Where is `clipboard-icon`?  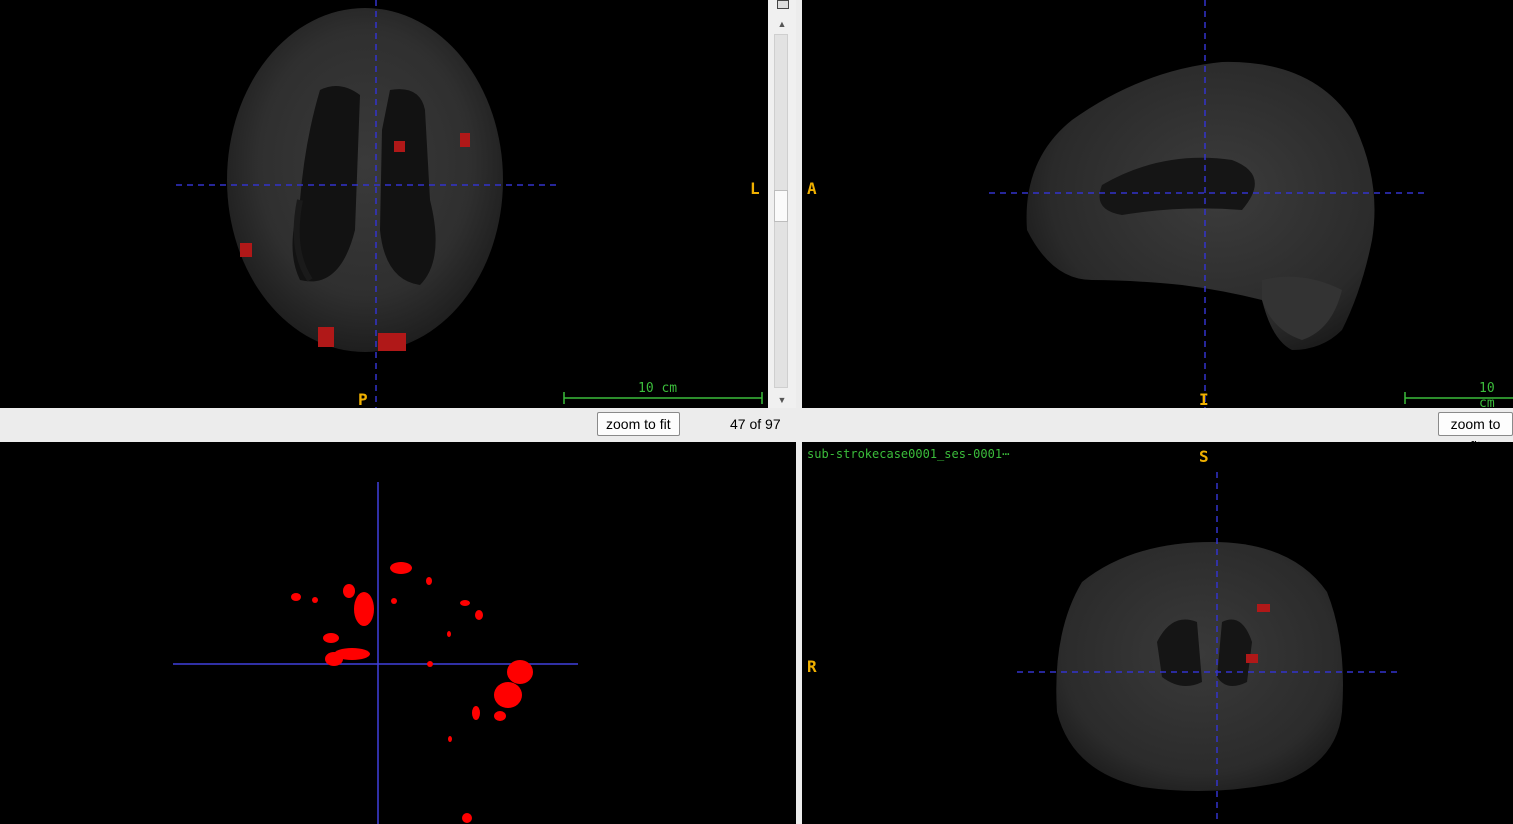 clipboard-icon is located at coordinates (783, 4).